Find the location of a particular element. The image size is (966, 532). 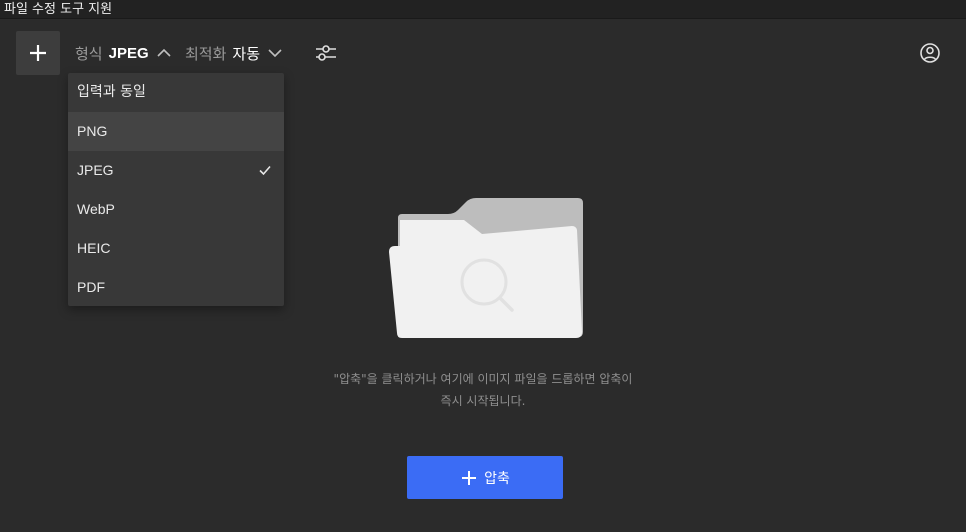

format-option-png: PNG is located at coordinates (176, 131).